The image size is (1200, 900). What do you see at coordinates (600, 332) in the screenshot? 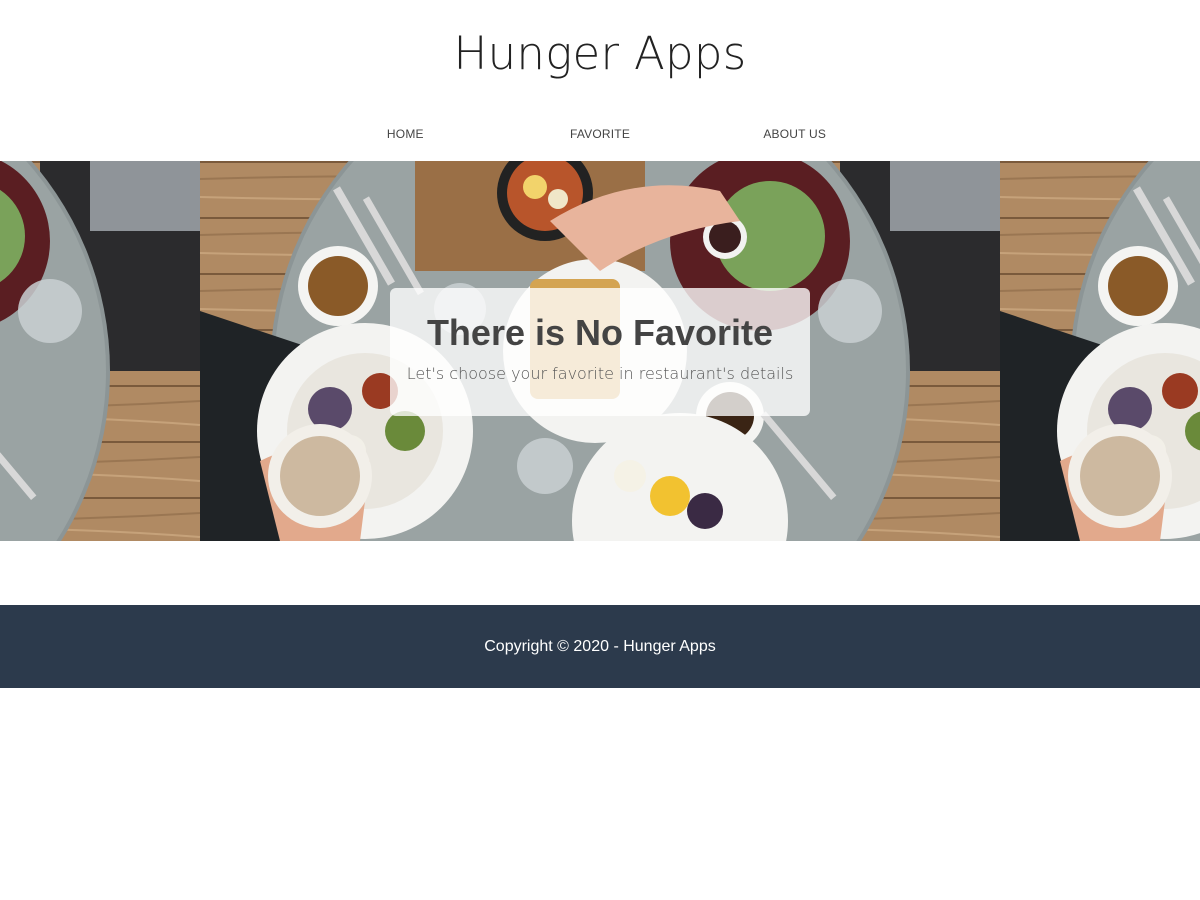
I see `empty-state-title: There is No Favorite` at bounding box center [600, 332].